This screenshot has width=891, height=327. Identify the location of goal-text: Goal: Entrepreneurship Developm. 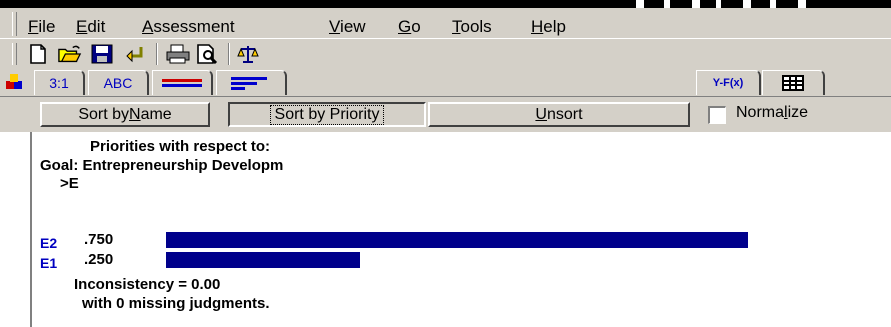
(162, 165).